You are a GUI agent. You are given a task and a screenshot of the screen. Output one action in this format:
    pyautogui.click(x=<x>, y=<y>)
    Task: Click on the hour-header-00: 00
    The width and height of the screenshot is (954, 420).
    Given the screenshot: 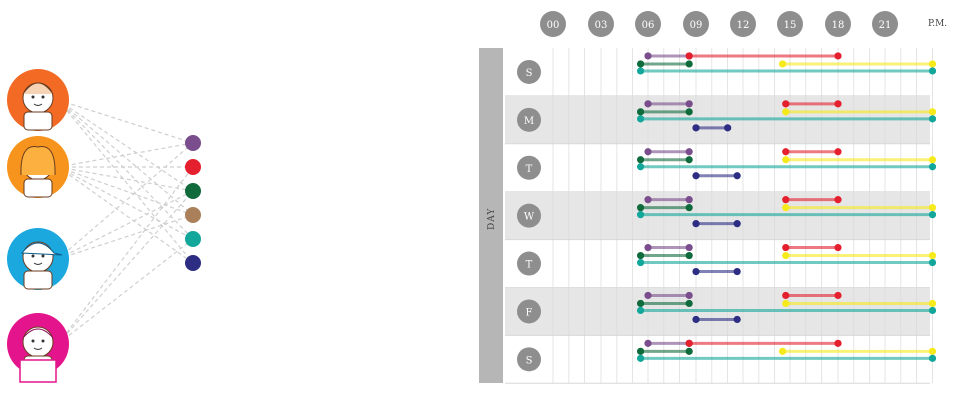 What is the action you would take?
    pyautogui.click(x=553, y=24)
    